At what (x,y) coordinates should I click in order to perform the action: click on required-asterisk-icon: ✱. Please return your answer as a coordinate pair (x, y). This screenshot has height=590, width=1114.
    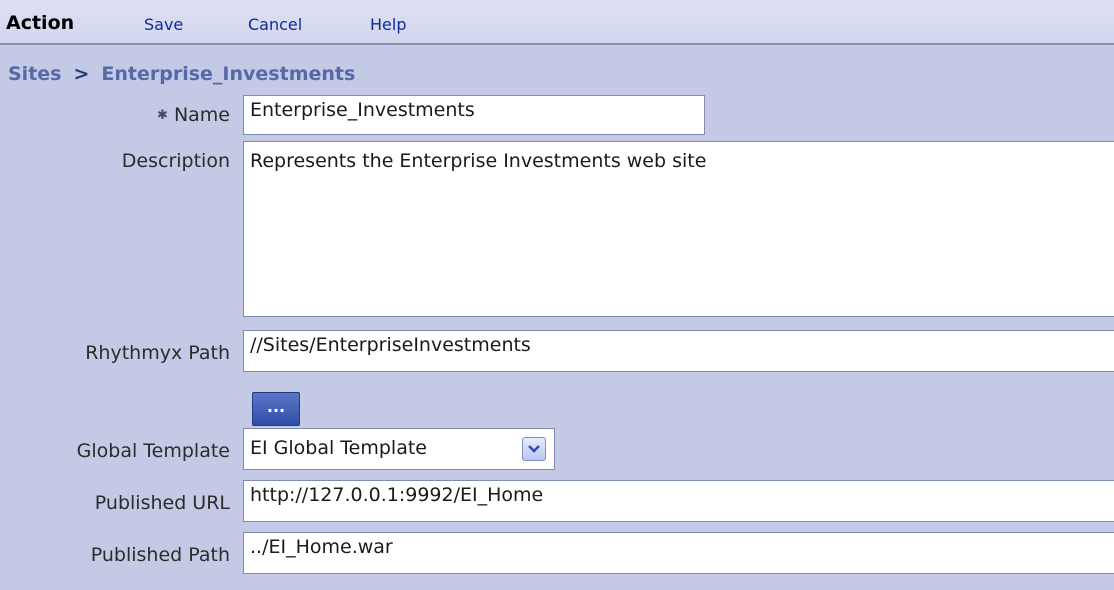
    Looking at the image, I should click on (162, 115).